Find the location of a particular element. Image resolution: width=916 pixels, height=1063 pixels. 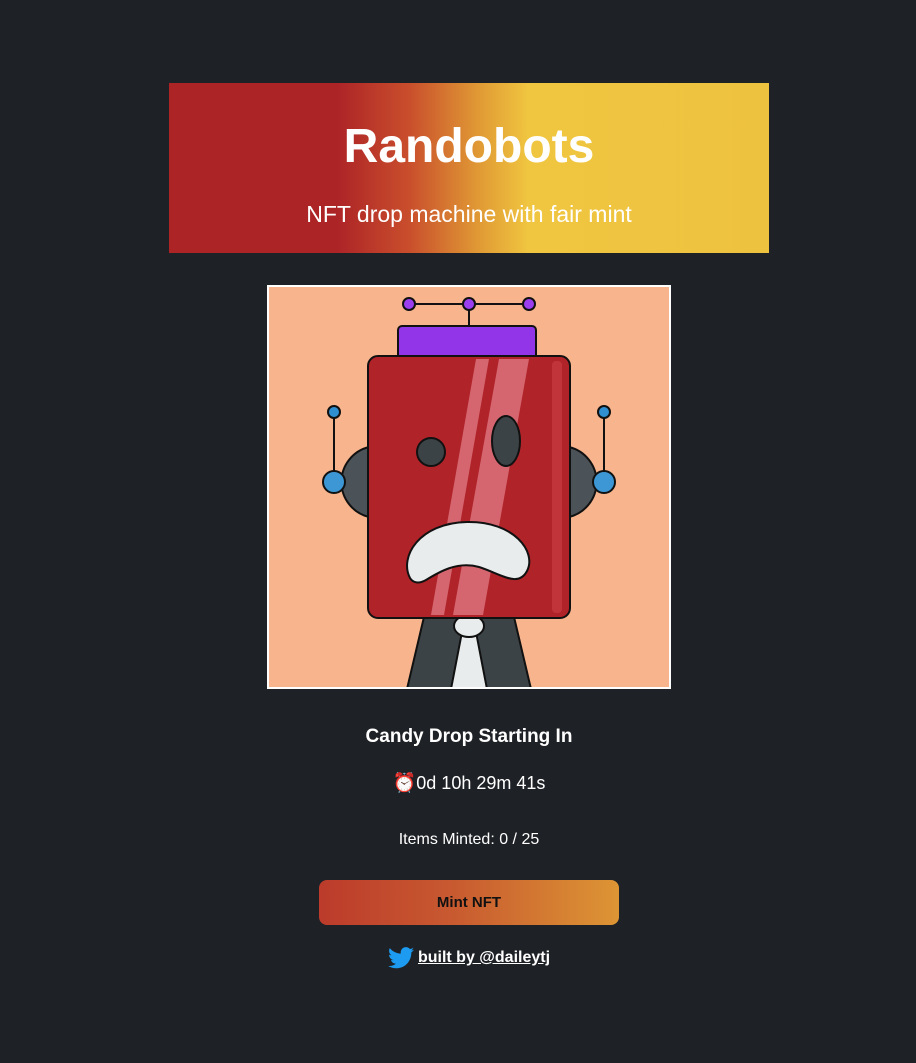

countdown-value: 0d 10h 29m 41s is located at coordinates (481, 783).